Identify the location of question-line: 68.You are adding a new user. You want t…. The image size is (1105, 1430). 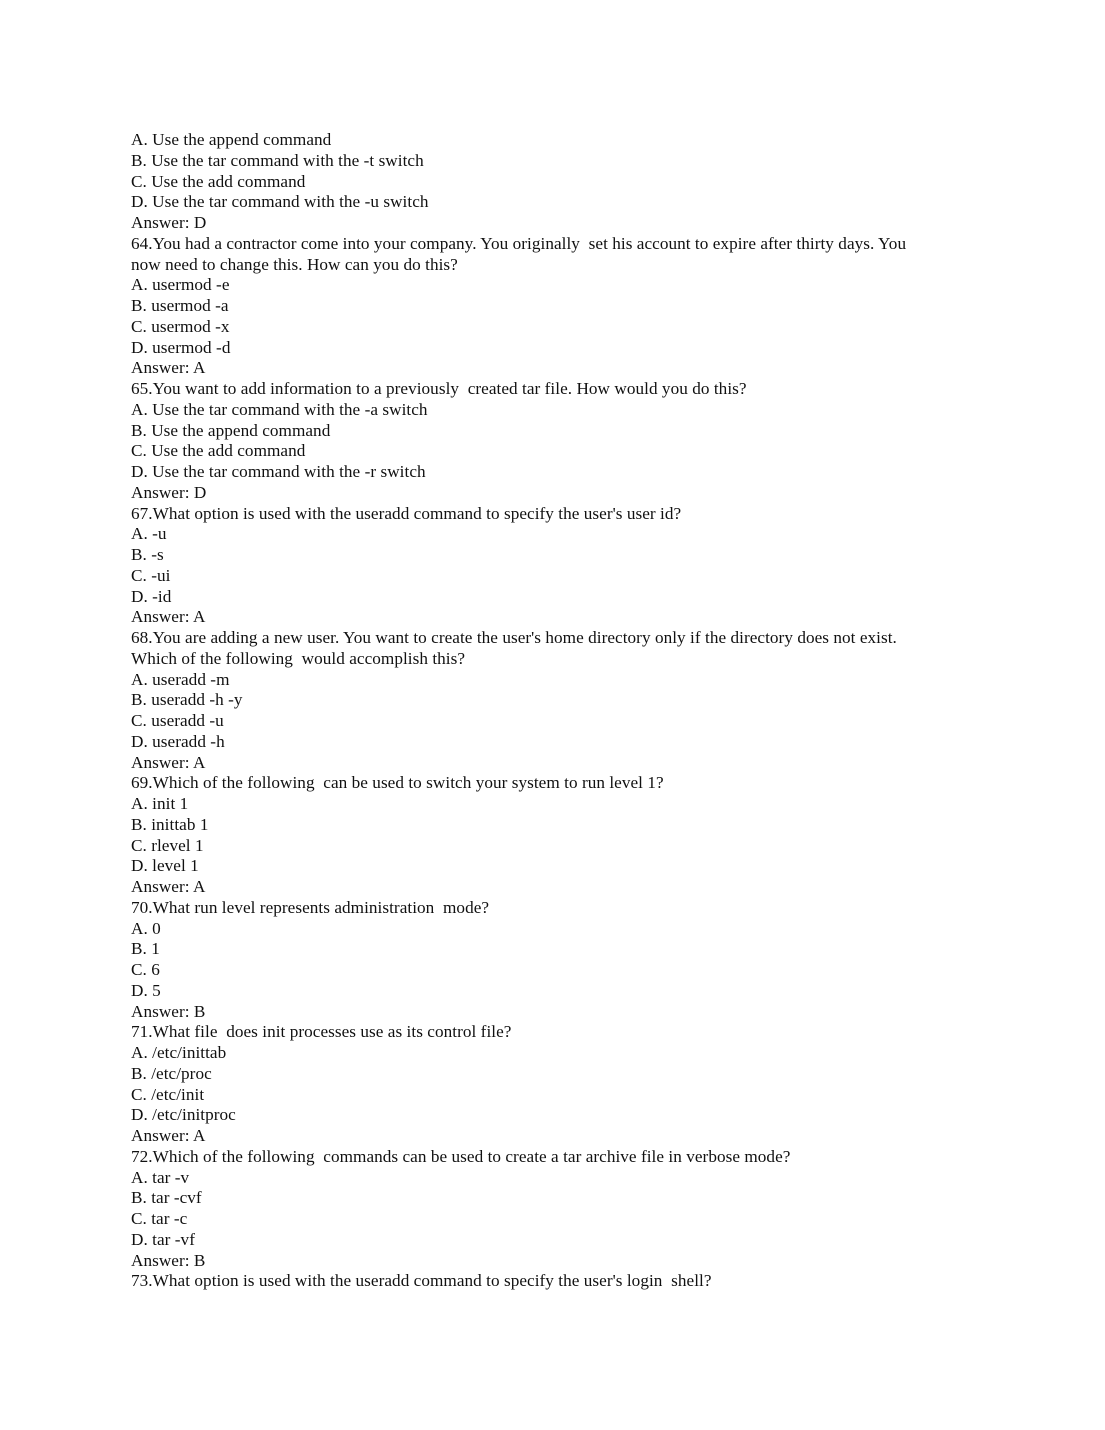
(516, 648).